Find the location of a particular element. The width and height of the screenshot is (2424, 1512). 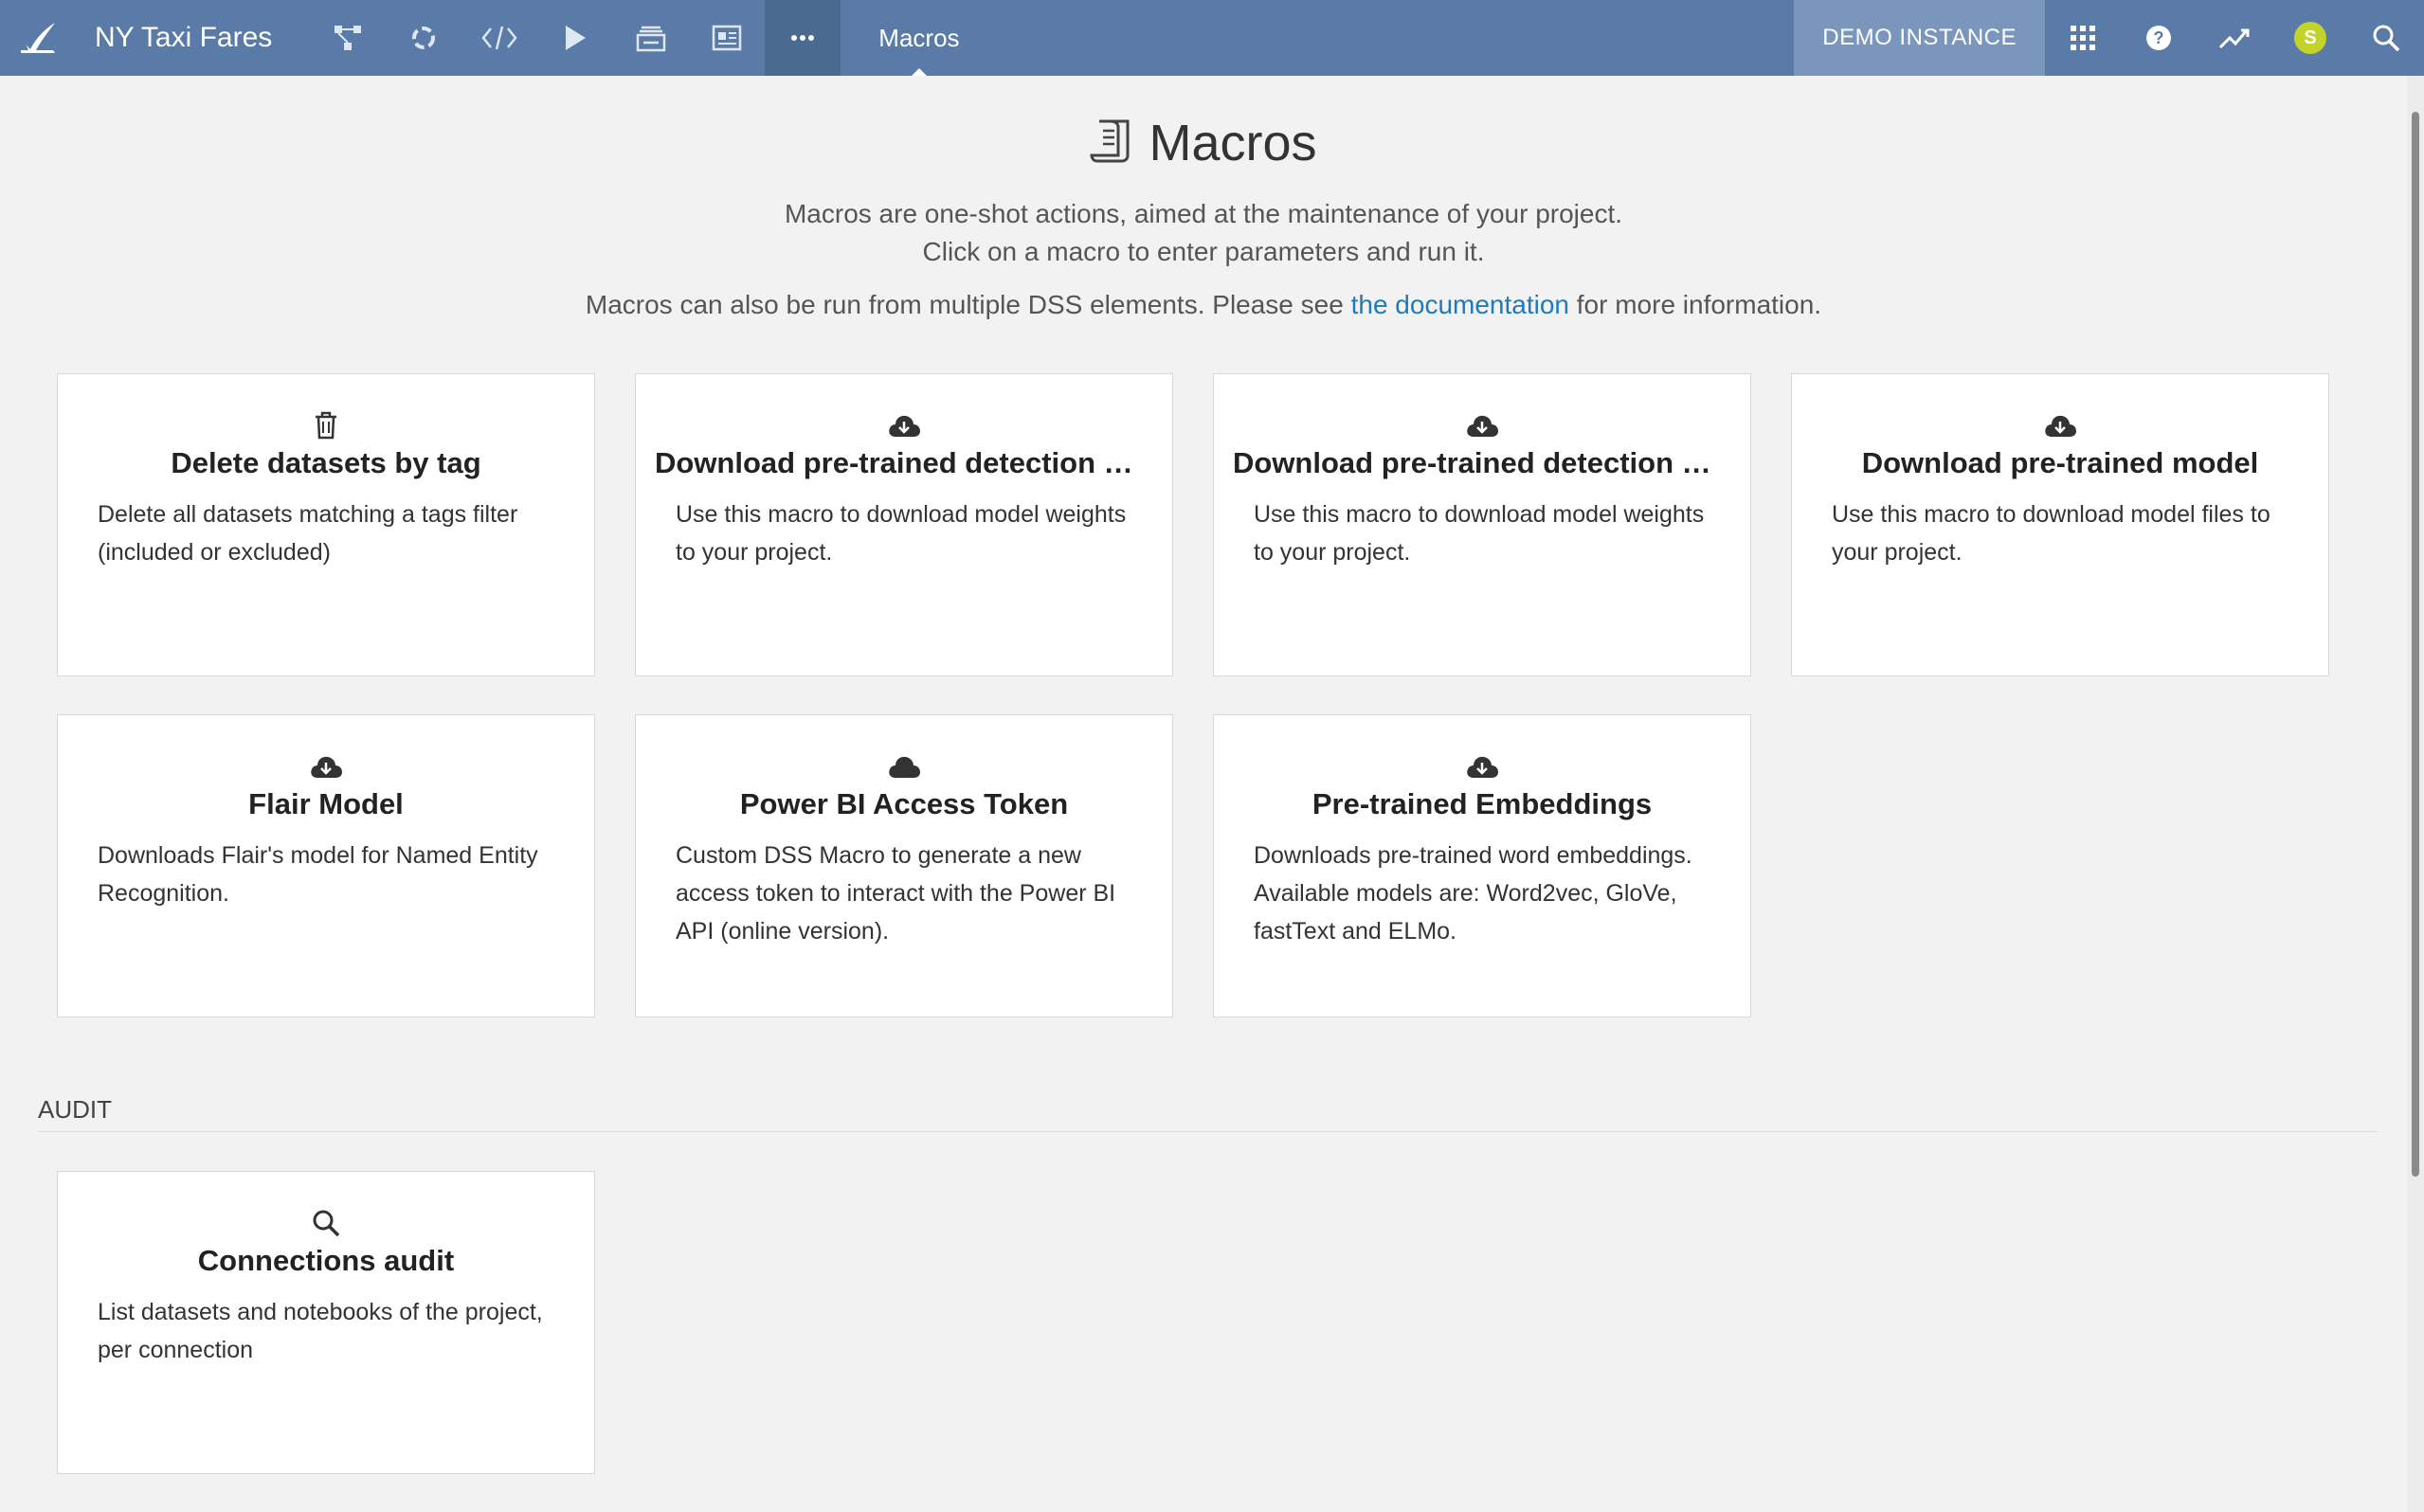

scroll-document-icon is located at coordinates (1111, 143).